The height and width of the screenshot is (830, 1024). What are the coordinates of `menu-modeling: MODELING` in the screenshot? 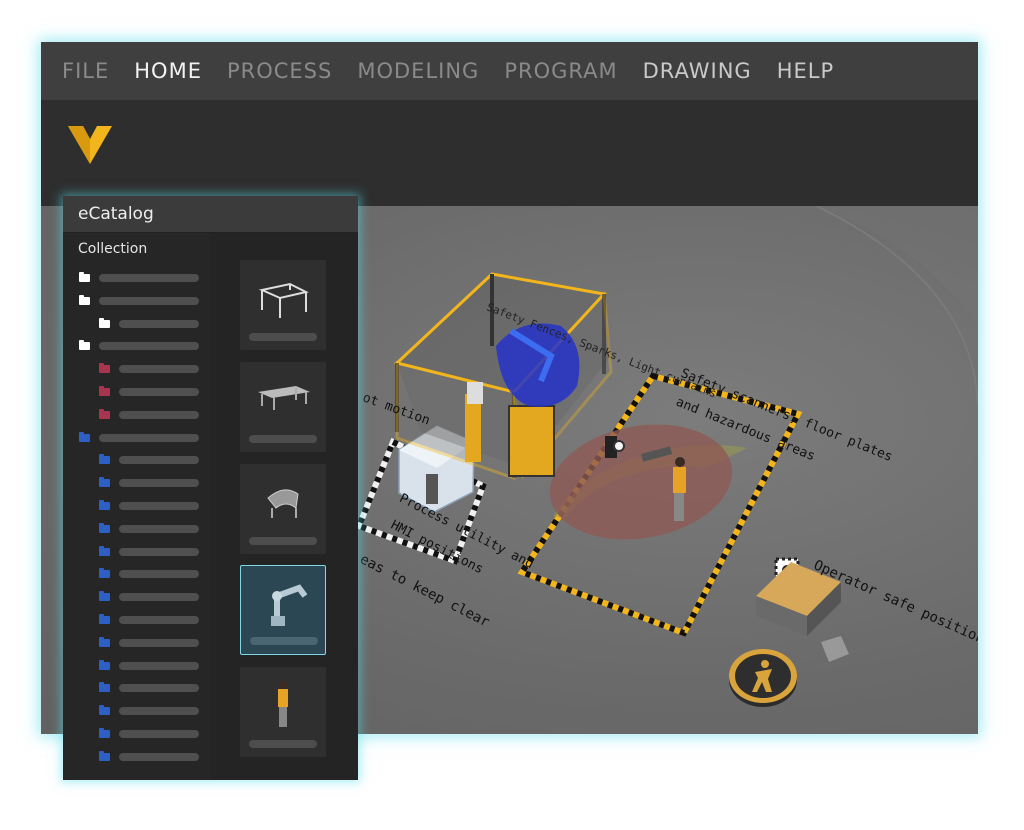 It's located at (418, 71).